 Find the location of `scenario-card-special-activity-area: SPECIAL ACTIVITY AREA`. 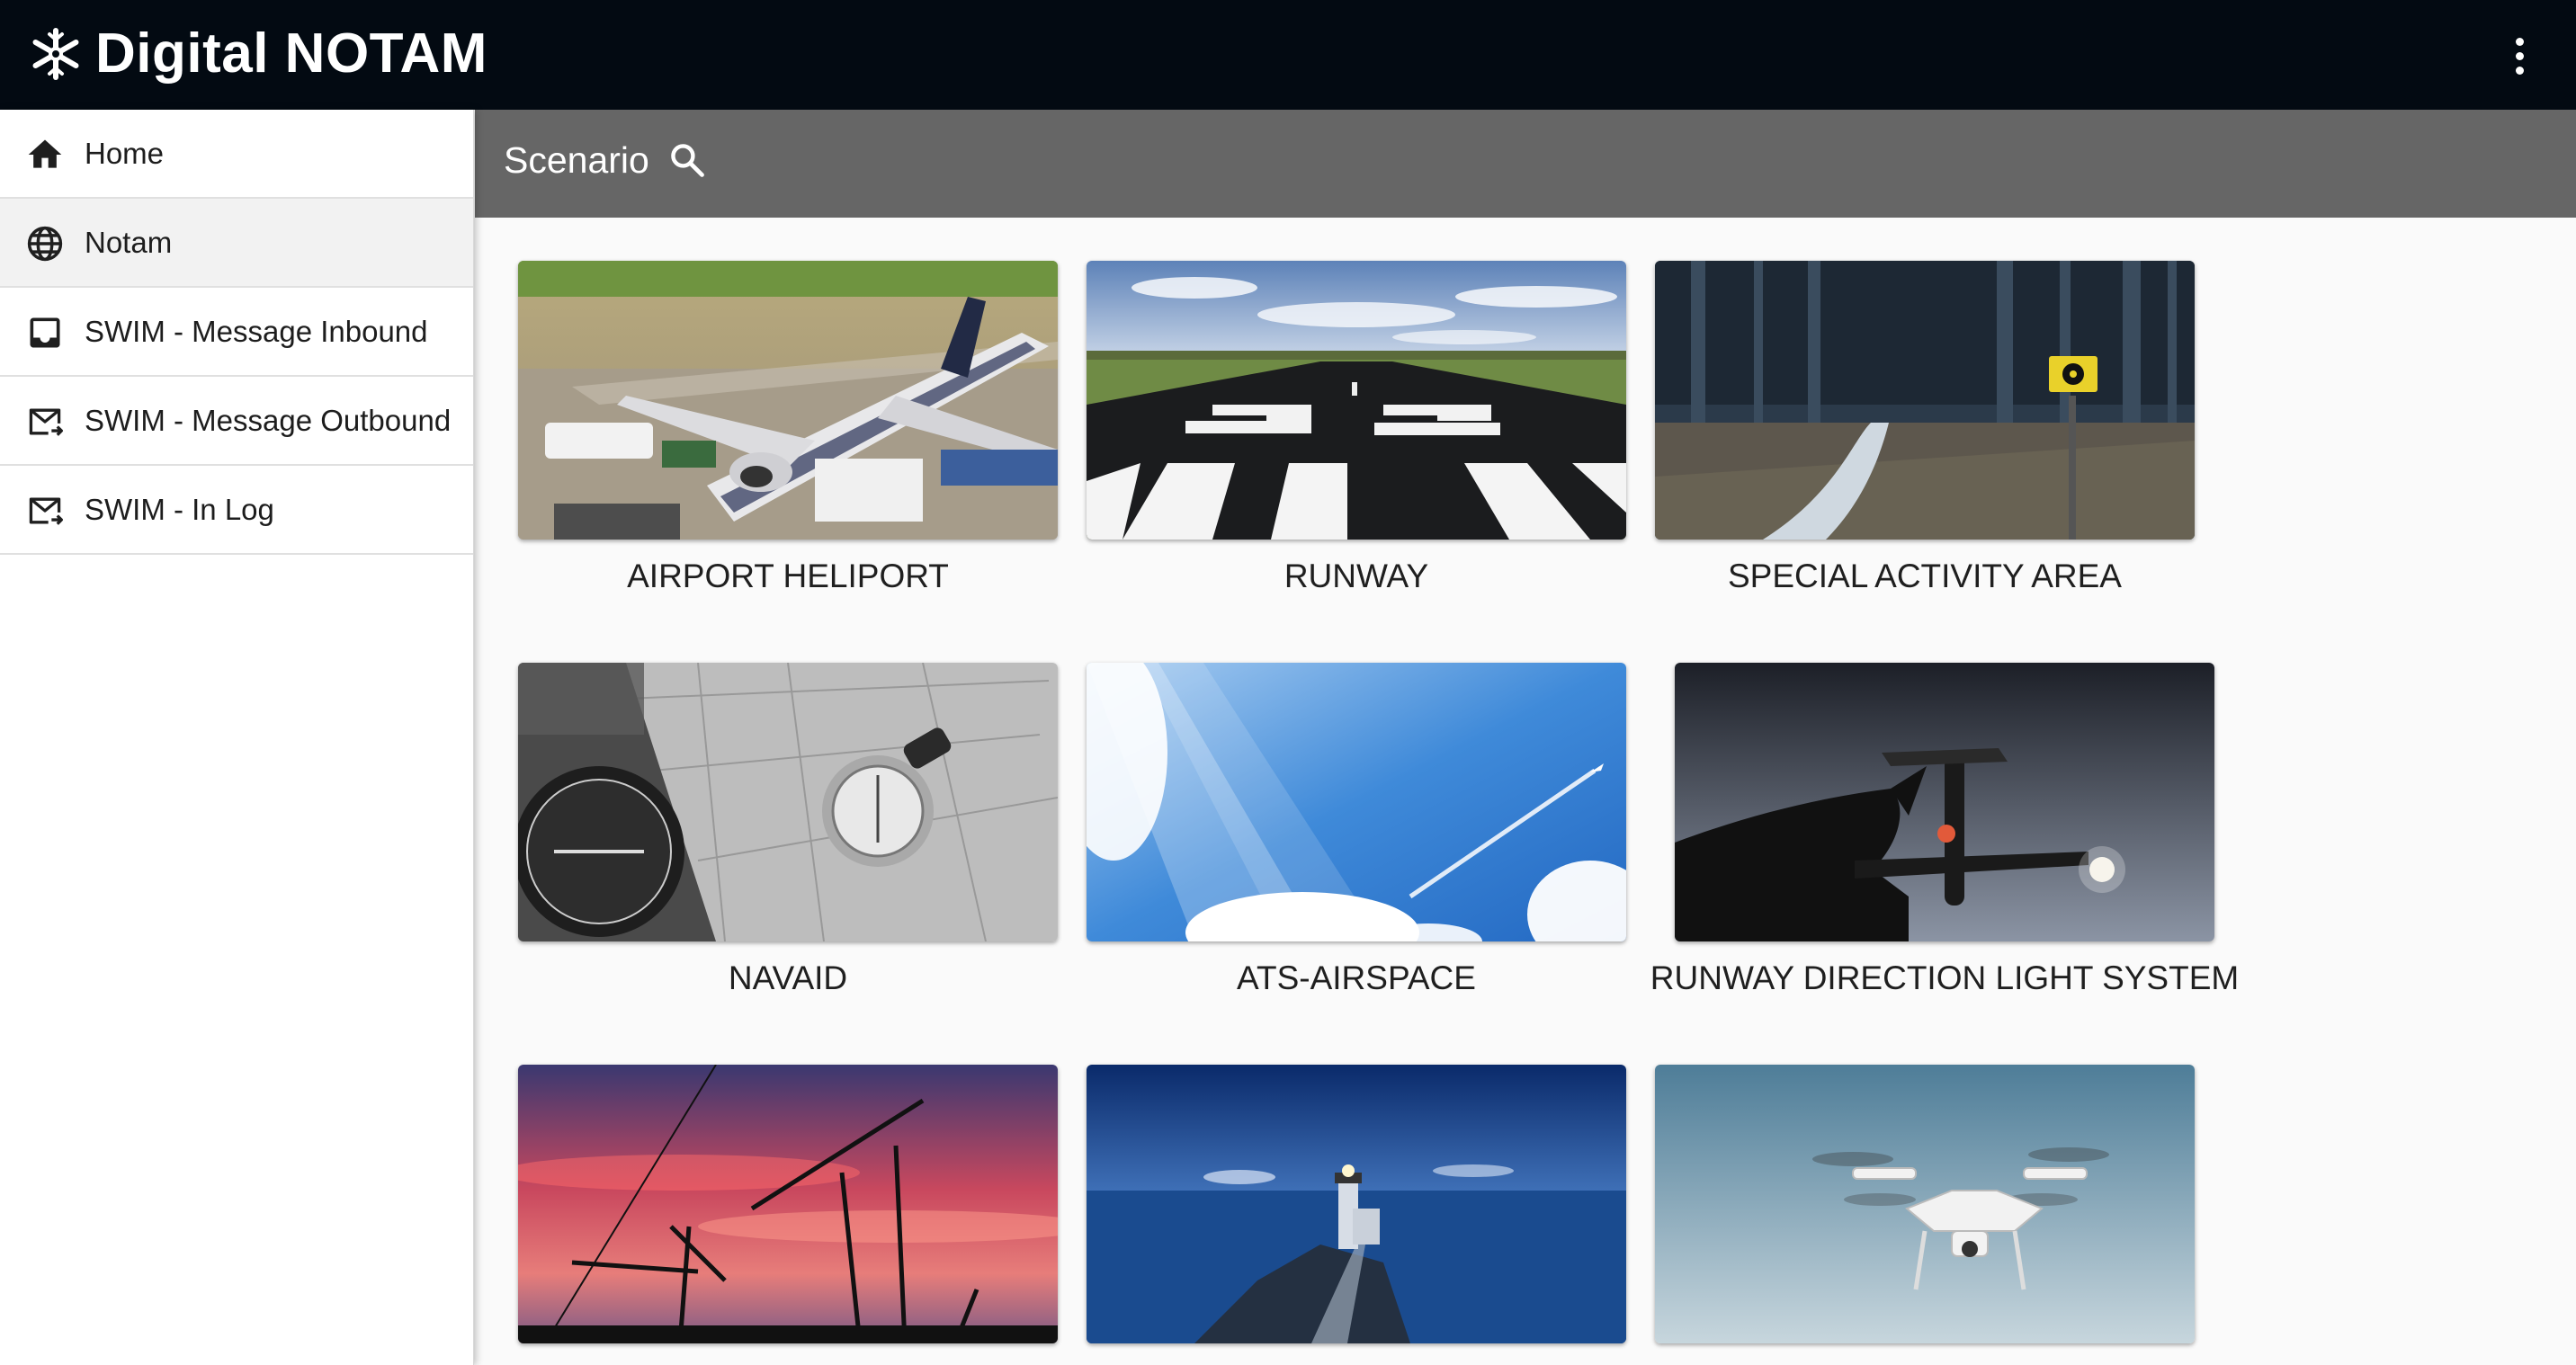

scenario-card-special-activity-area: SPECIAL ACTIVITY AREA is located at coordinates (1925, 427).